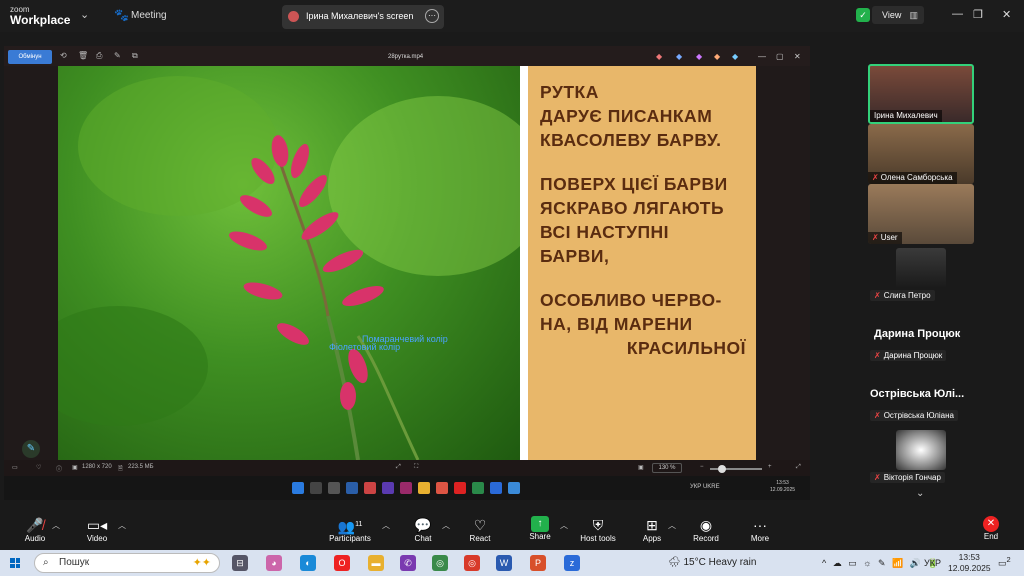 This screenshot has width=1024, height=576. What do you see at coordinates (717, 56) in the screenshot?
I see `app-icon-4: ◆` at bounding box center [717, 56].